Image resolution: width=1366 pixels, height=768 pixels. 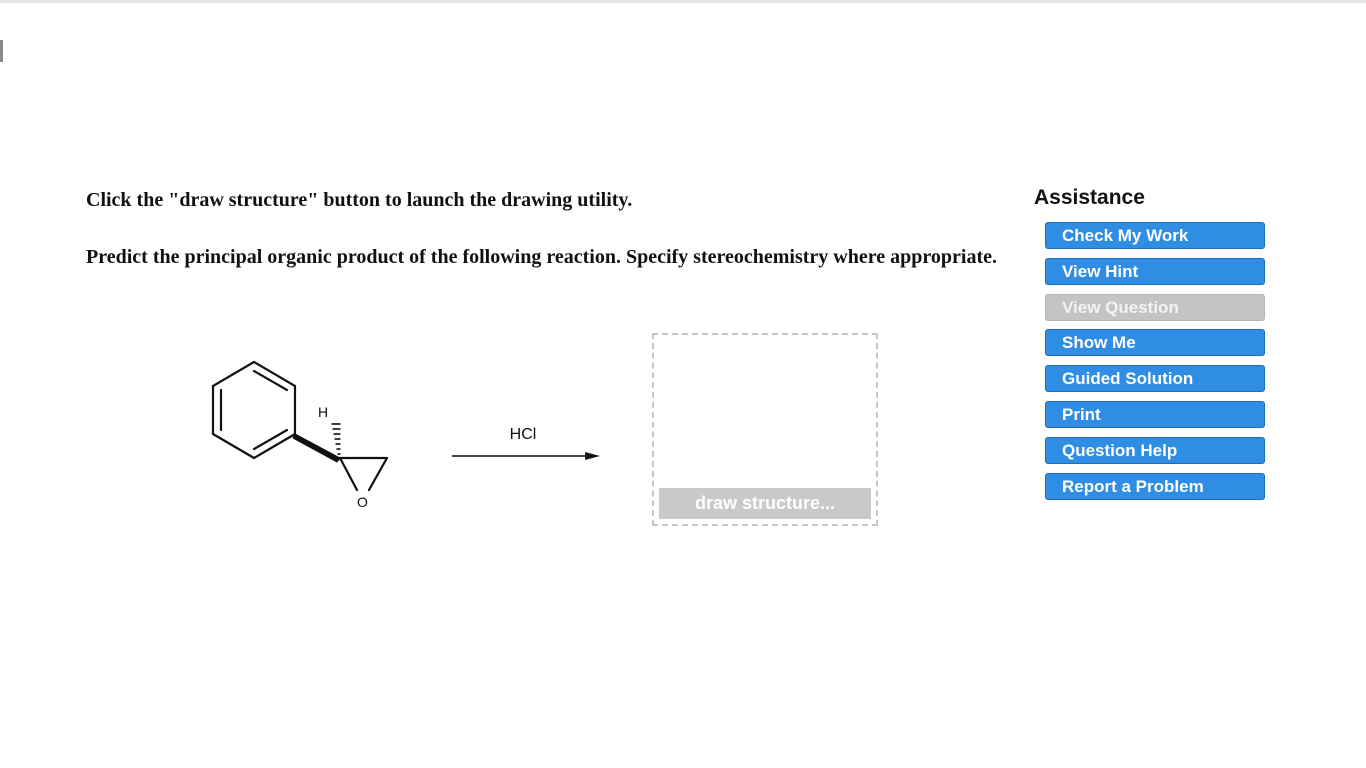 I want to click on guided-solution-button: Guided Solution, so click(x=1155, y=379).